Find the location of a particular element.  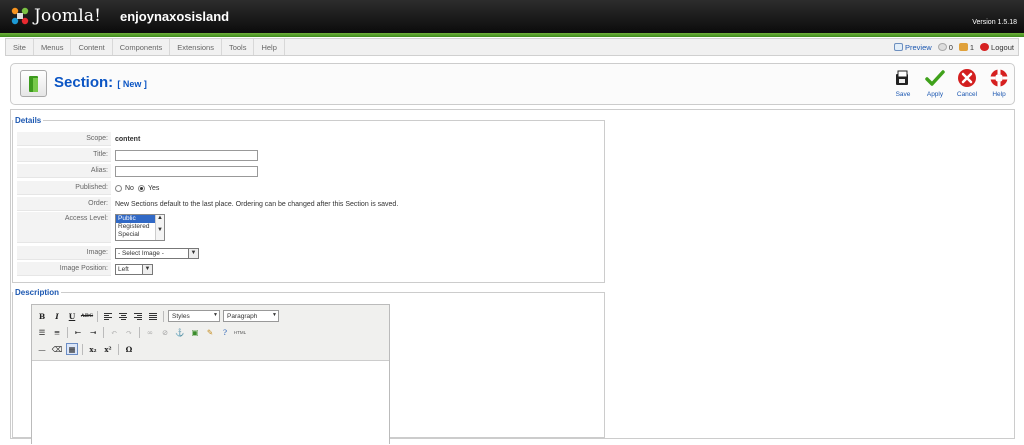

save-button: Save is located at coordinates (903, 85).